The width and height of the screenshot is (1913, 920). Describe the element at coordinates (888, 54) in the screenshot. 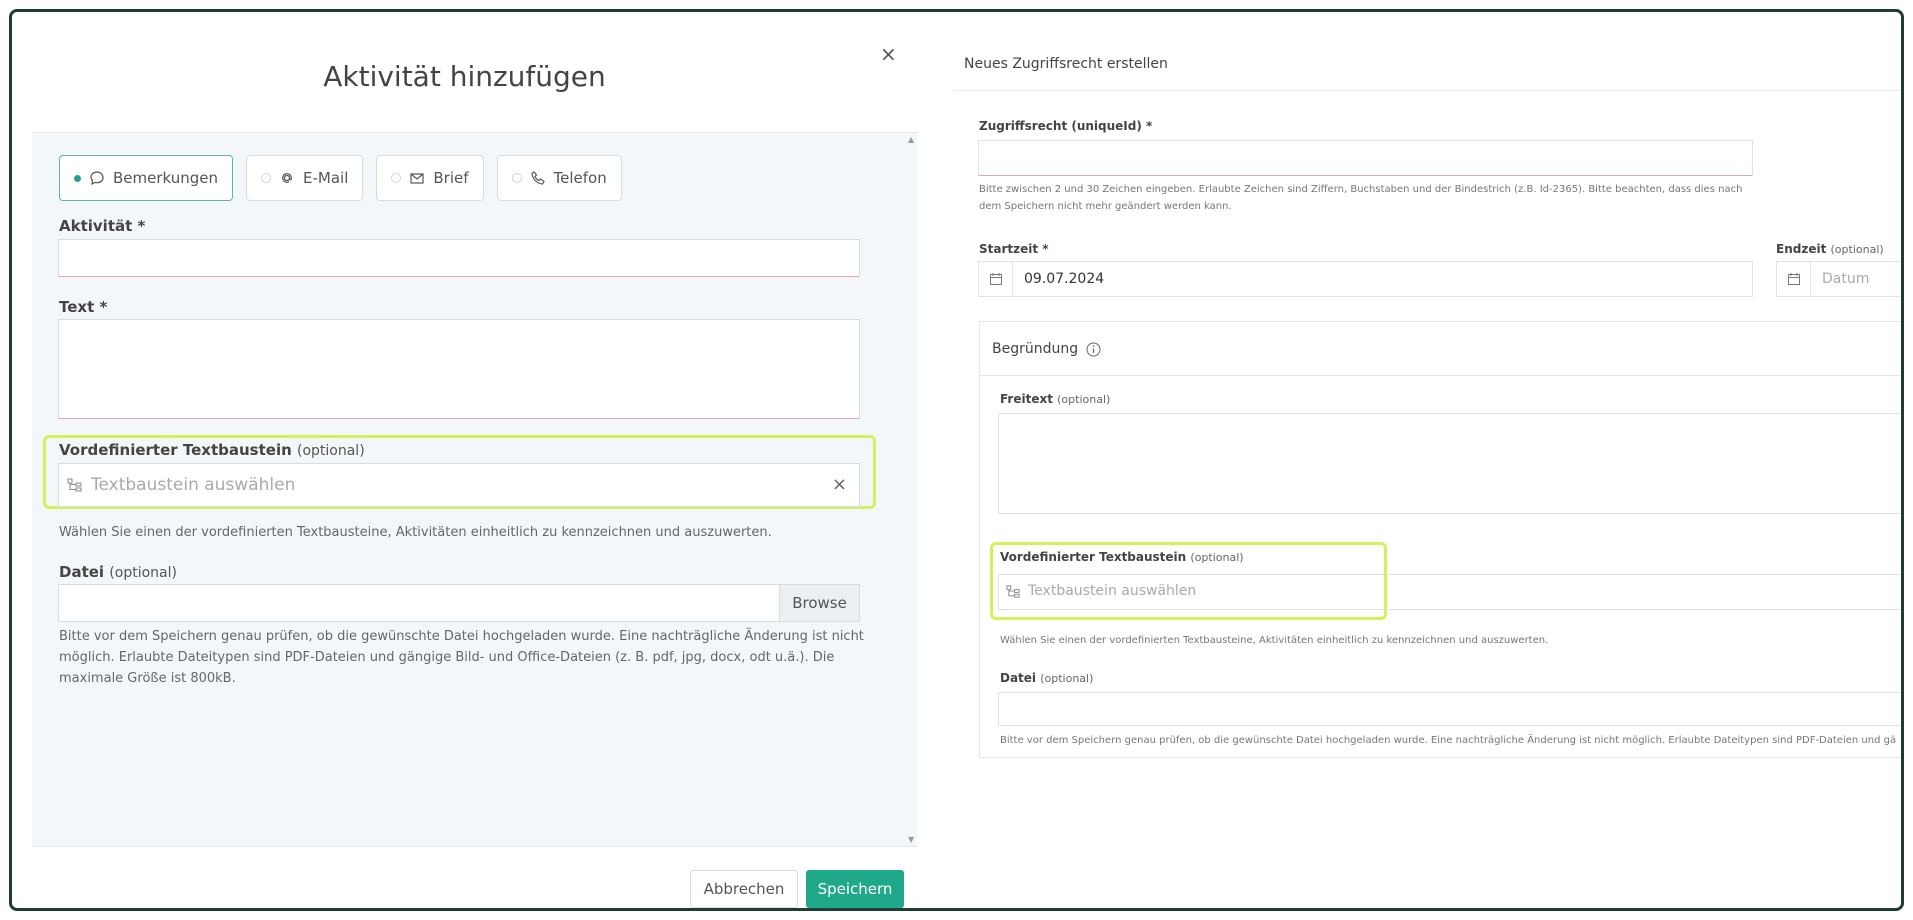

I see `close-icon: ×` at that location.